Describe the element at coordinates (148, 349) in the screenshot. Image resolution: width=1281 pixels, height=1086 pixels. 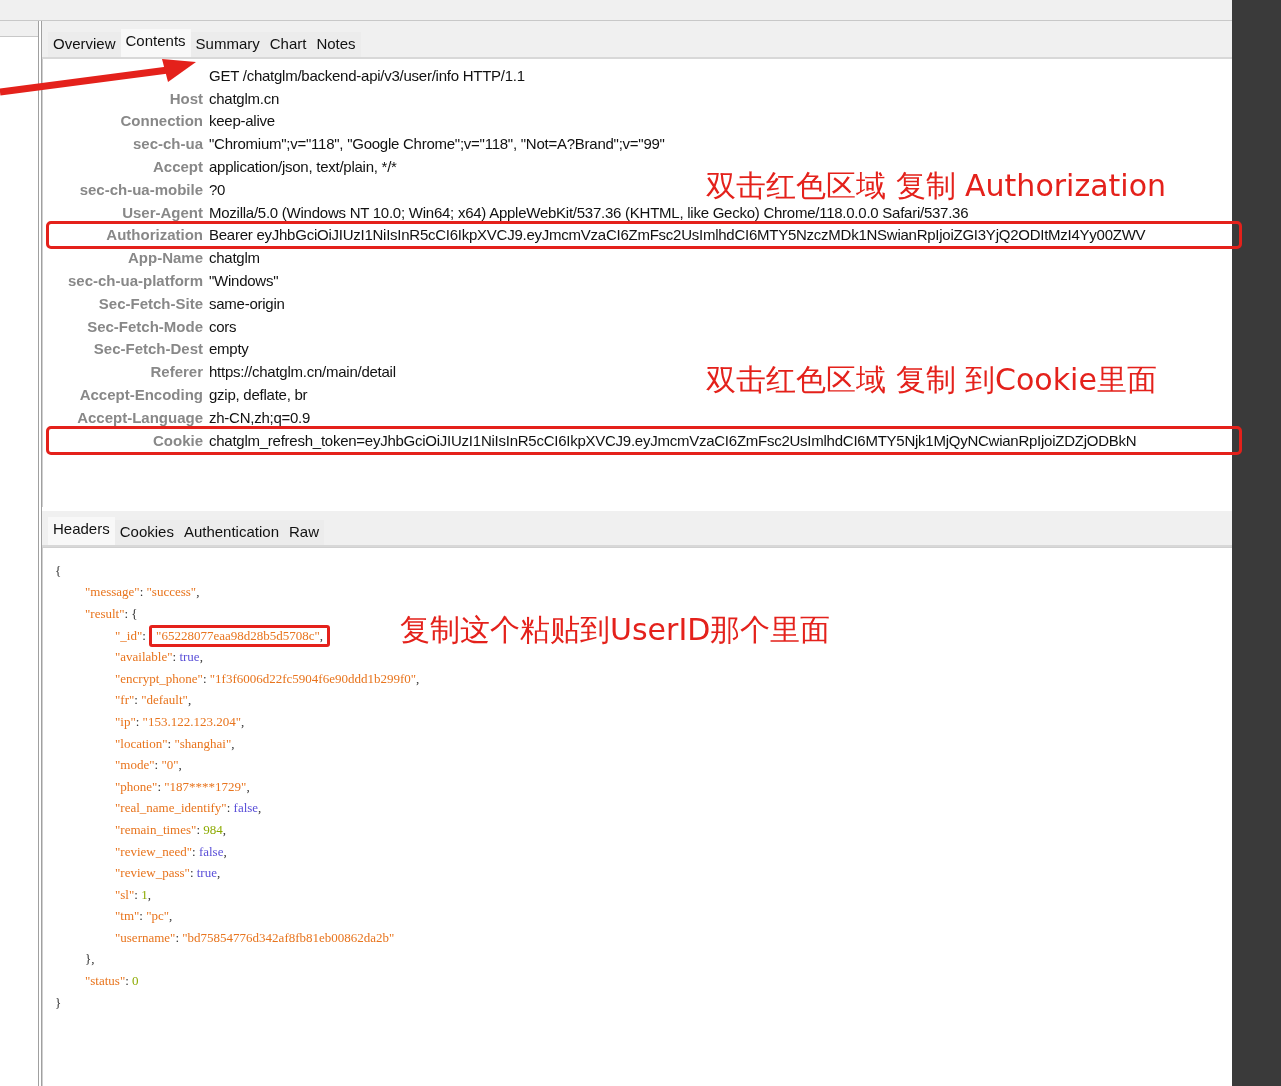
I see `header-name: Sec-Fetch-Dest` at that location.